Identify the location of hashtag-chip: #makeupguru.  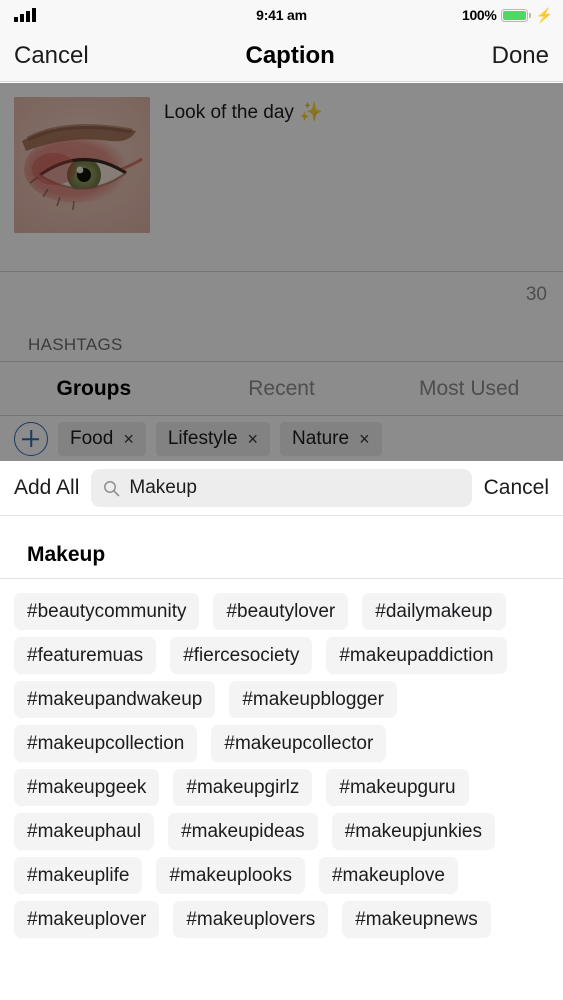
(397, 787).